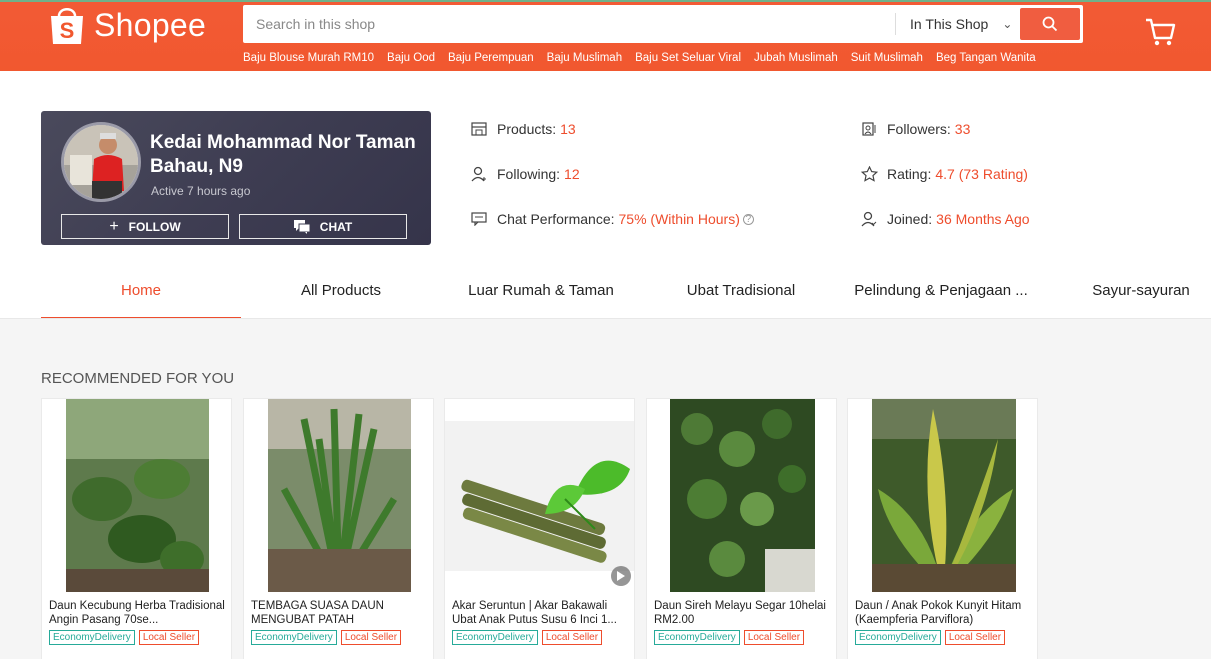 Image resolution: width=1211 pixels, height=659 pixels. I want to click on tab-sayur-sayuran: Sayur-sayuran, so click(1126, 294).